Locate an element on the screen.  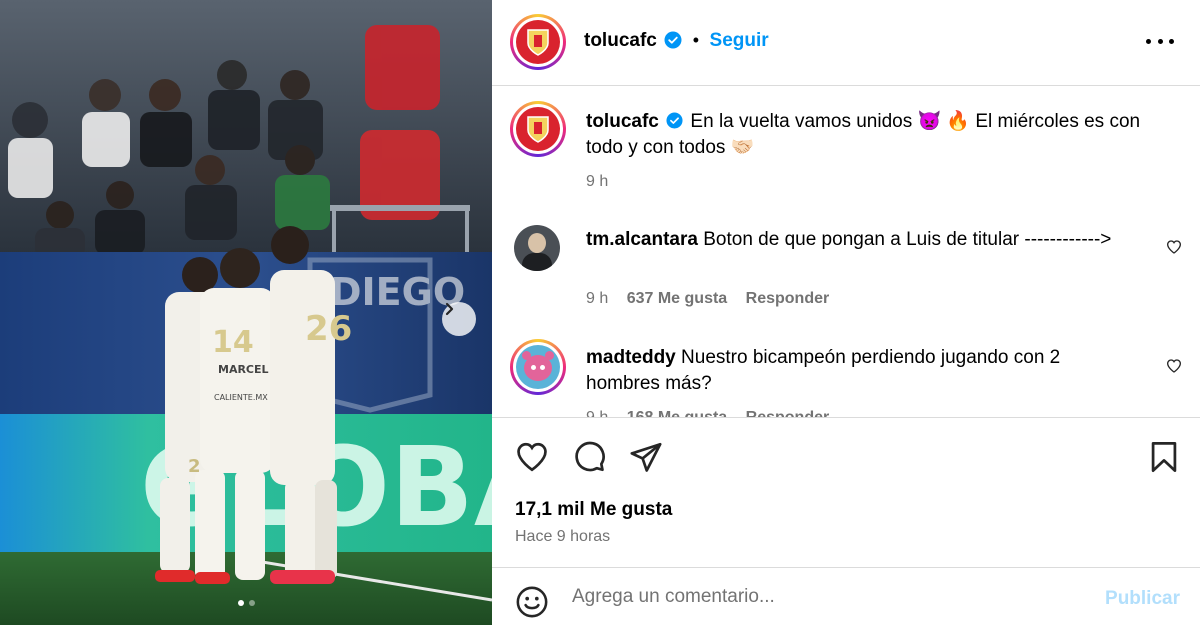
post-header: tolucafc • Seguir is located at coordinates (846, 43).